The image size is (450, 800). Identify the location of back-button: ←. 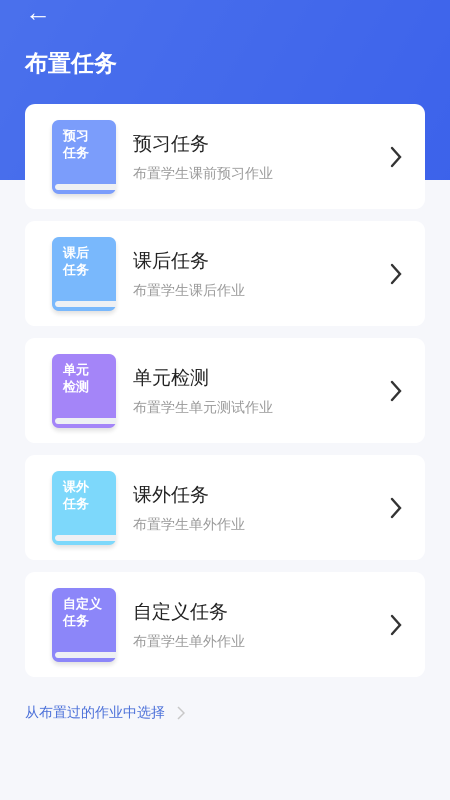
(38, 12).